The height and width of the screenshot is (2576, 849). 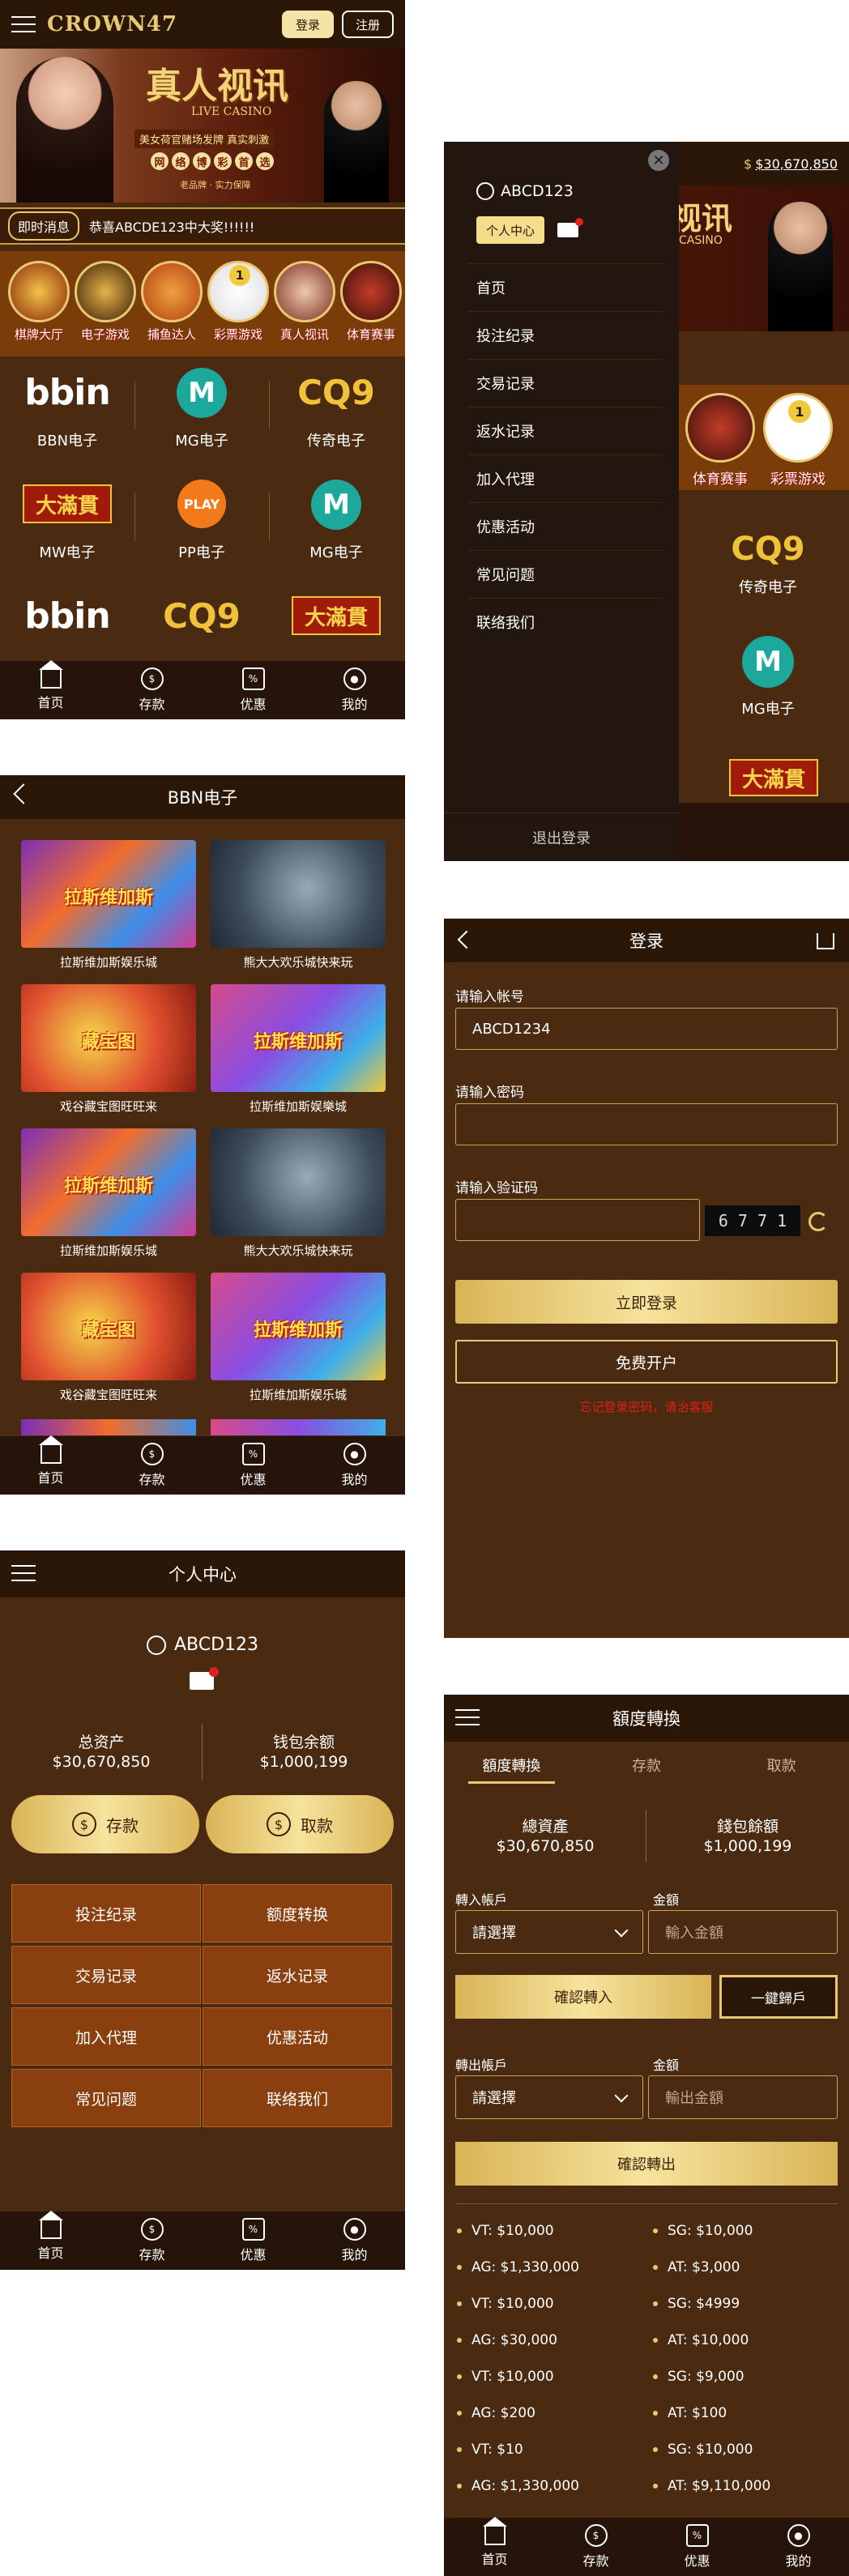 I want to click on in-amount-input: 輸入金額, so click(x=743, y=1932).